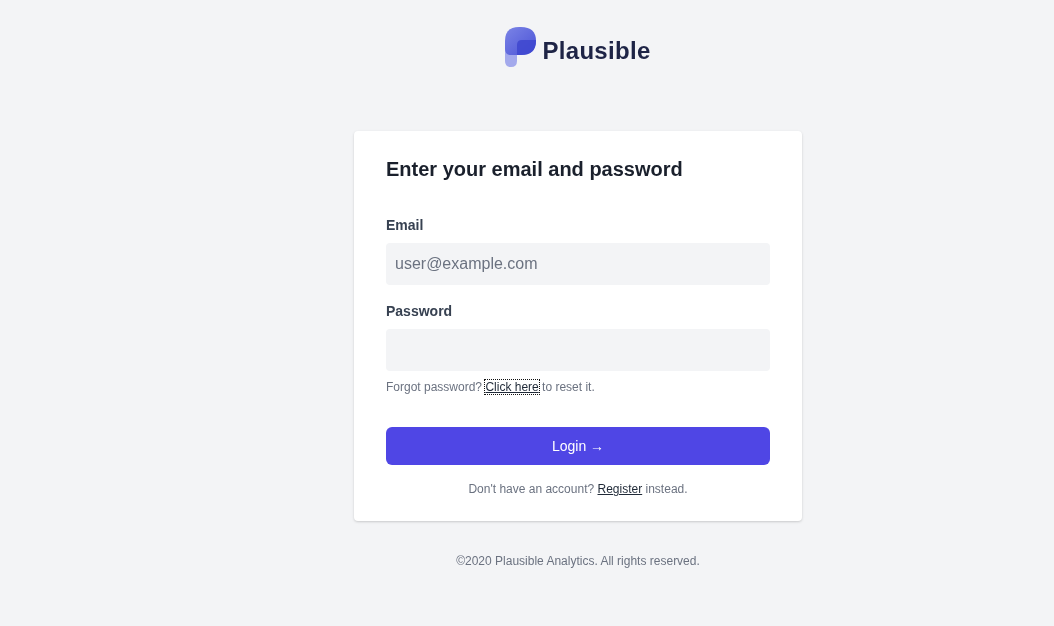 The height and width of the screenshot is (626, 1054). I want to click on input-field: user@example.com, so click(578, 264).